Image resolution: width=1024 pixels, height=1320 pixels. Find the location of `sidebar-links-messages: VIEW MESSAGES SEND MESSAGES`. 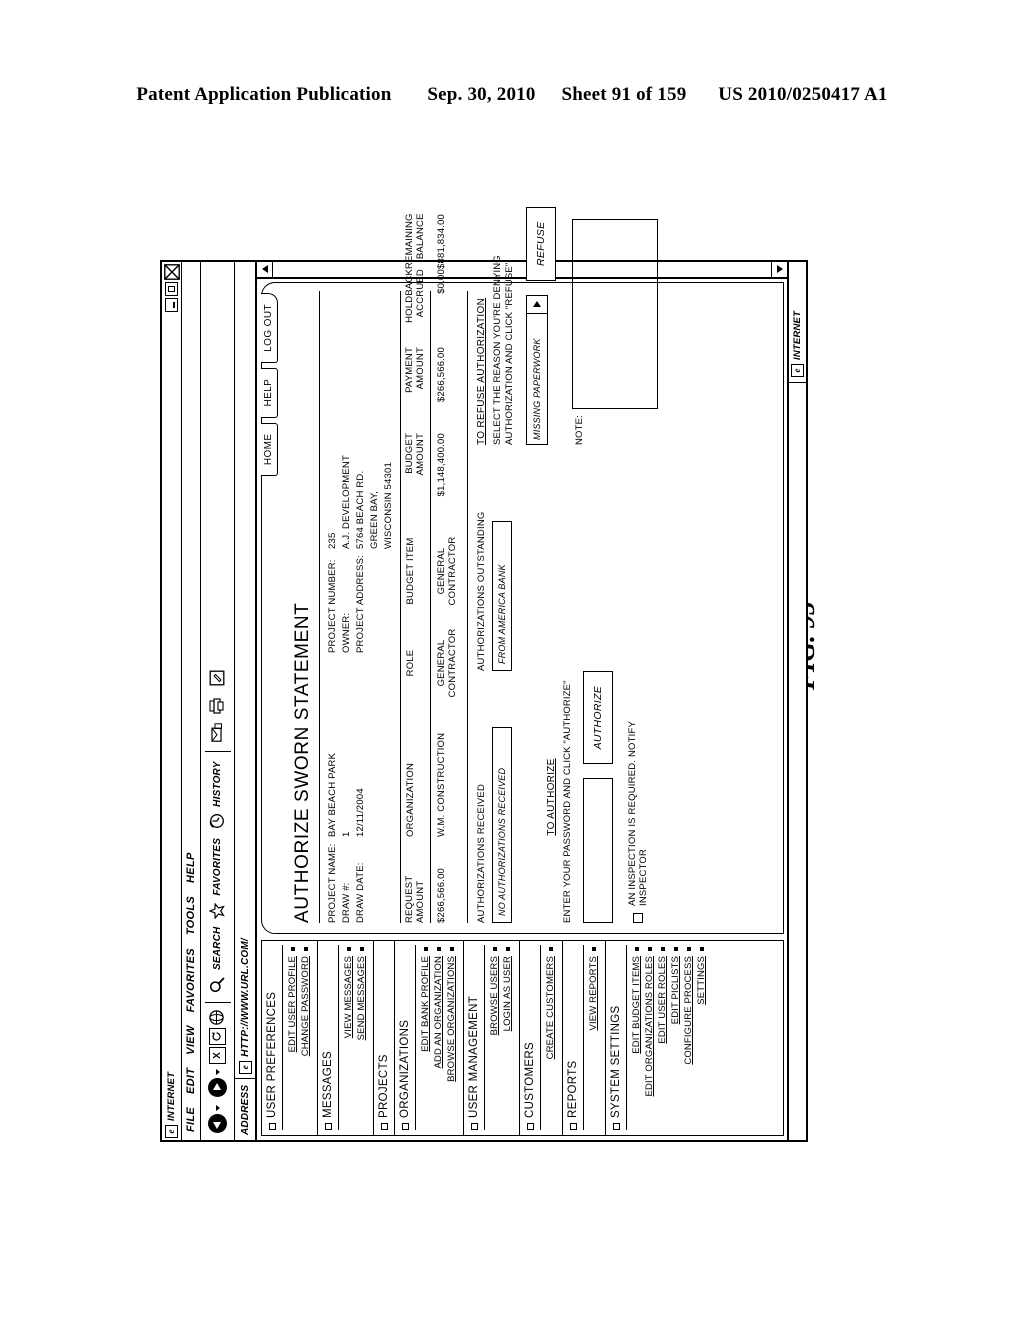

sidebar-links-messages: VIEW MESSAGES SEND MESSAGES is located at coordinates (354, 1037).